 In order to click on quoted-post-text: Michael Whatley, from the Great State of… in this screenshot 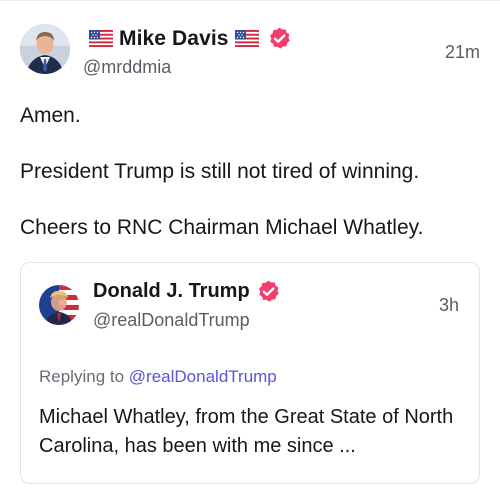, I will do `click(246, 431)`.